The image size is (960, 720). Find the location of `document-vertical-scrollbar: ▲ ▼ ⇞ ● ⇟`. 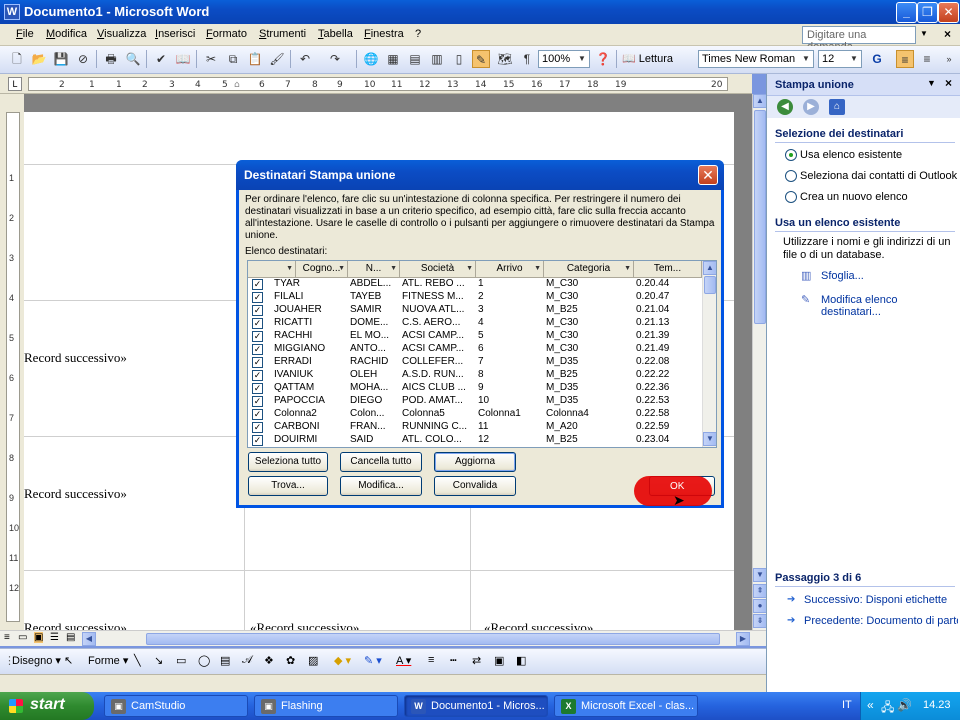

document-vertical-scrollbar: ▲ ▼ ⇞ ● ⇟ is located at coordinates (759, 362).